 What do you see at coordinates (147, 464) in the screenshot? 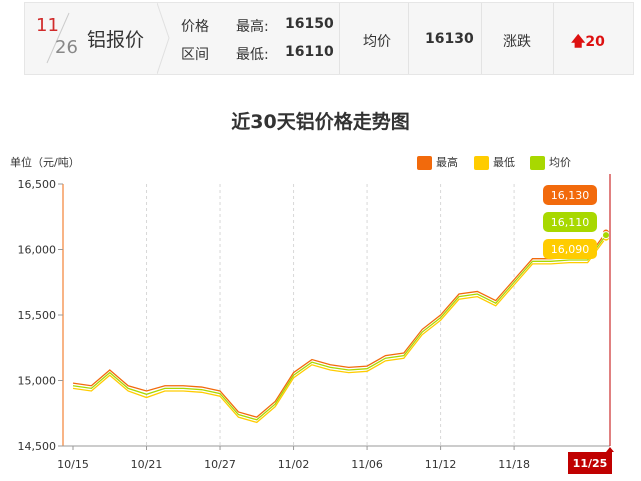
I see `x-tick-label: 10/21` at bounding box center [147, 464].